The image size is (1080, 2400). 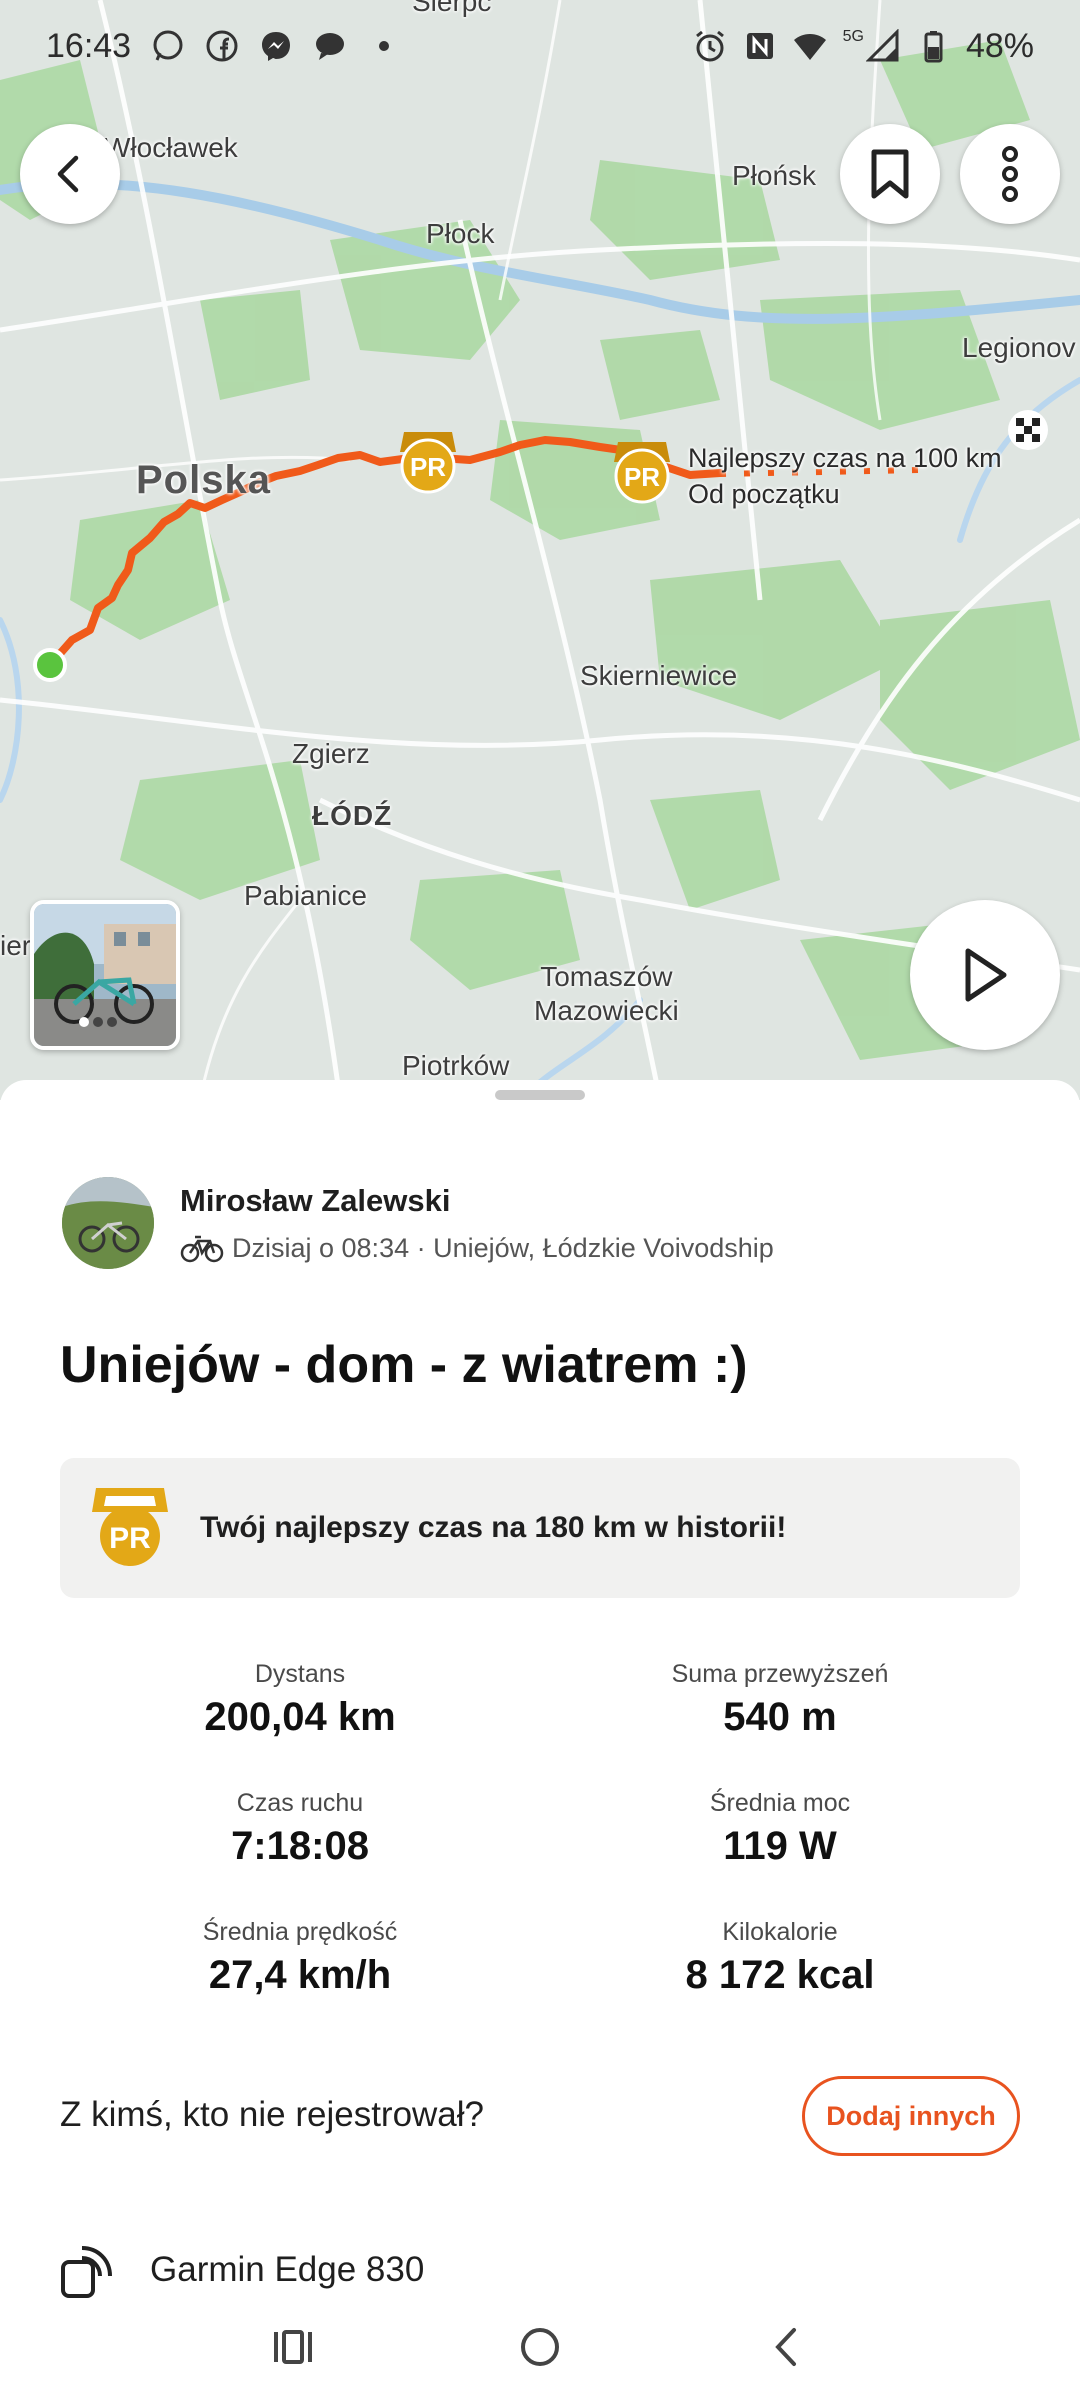 What do you see at coordinates (293, 2347) in the screenshot?
I see `recent-apps-icon` at bounding box center [293, 2347].